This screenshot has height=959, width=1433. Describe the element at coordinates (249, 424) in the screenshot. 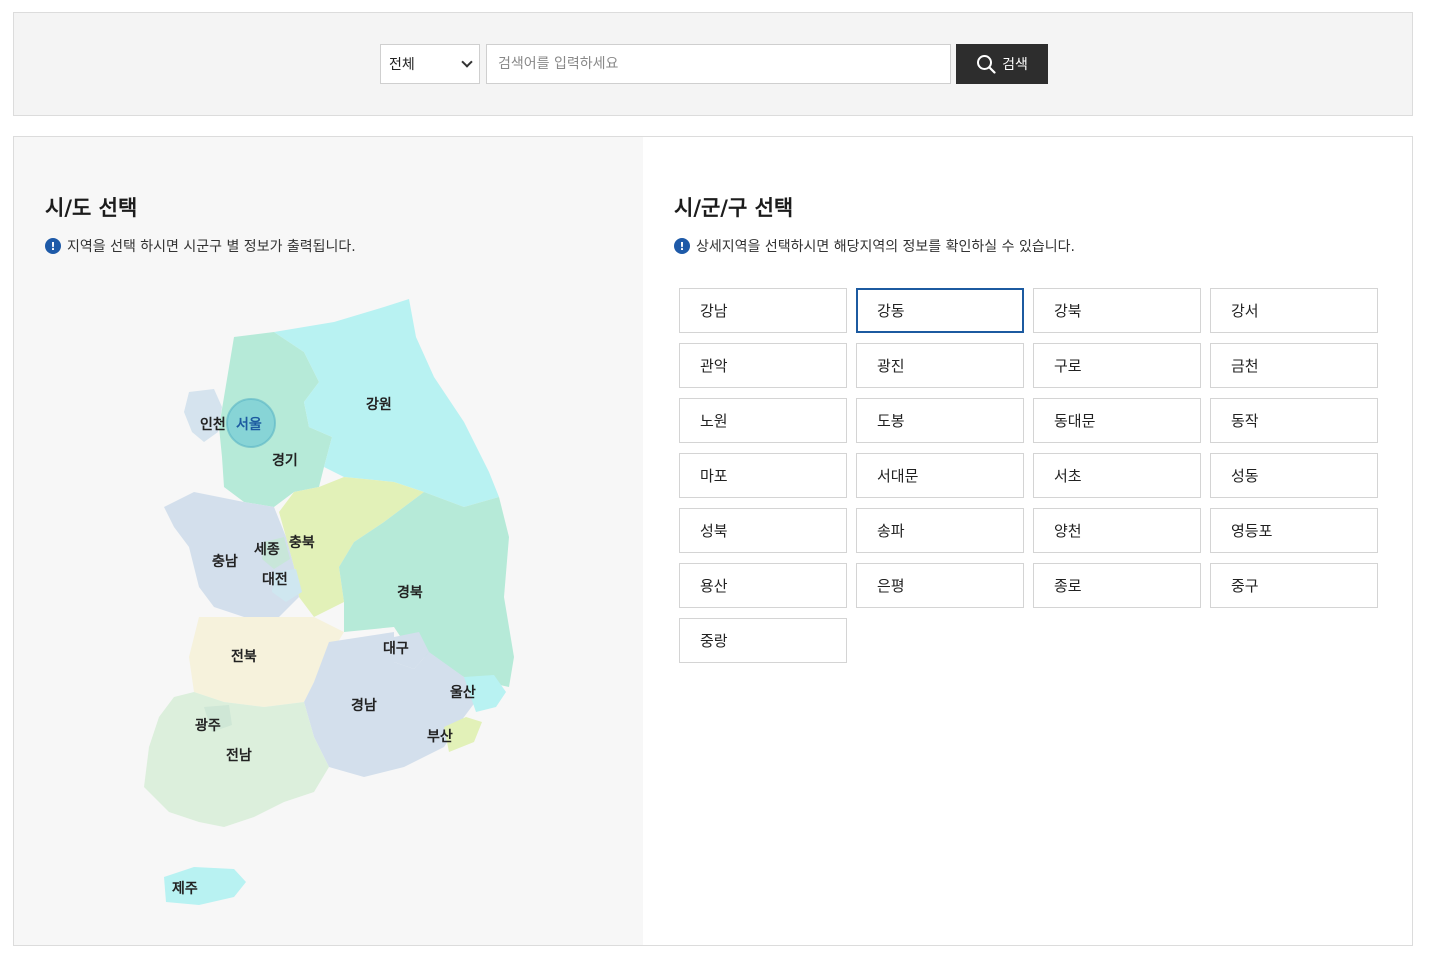

I see `label-seoul: 서울` at that location.